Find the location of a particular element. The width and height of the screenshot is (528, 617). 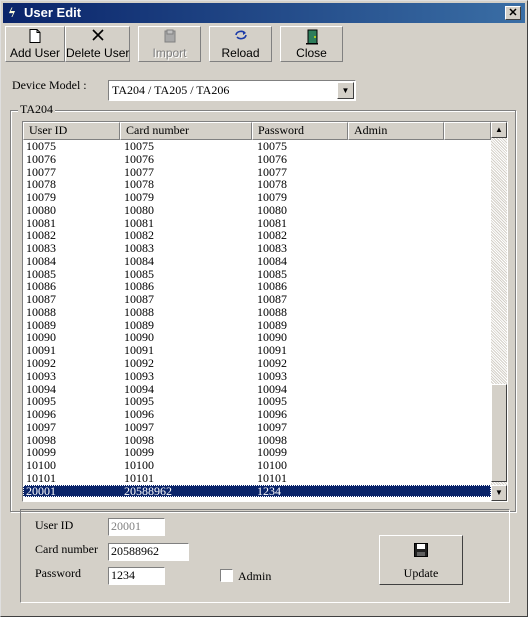

password-field: 1234 is located at coordinates (136, 576).